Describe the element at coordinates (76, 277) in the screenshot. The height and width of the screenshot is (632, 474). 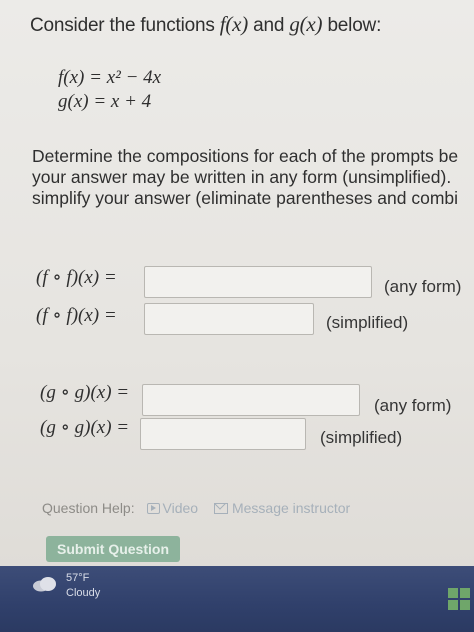
I see `fof-any-label: (f ∘ f)(x) =` at that location.